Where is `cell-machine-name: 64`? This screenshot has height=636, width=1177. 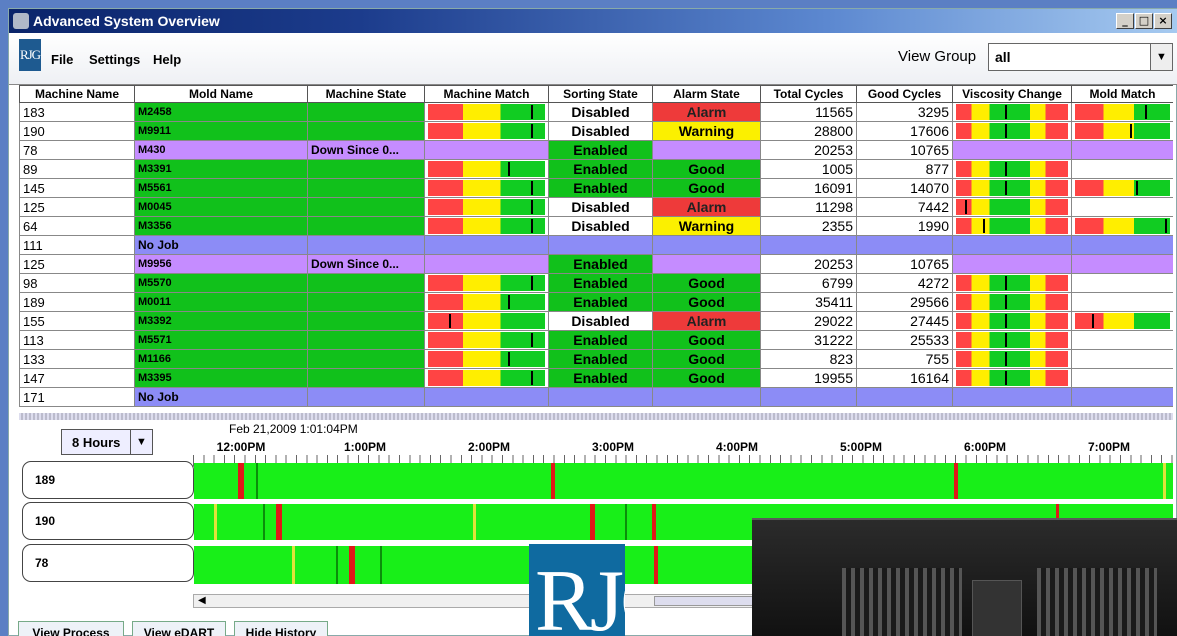
cell-machine-name: 64 is located at coordinates (77, 226).